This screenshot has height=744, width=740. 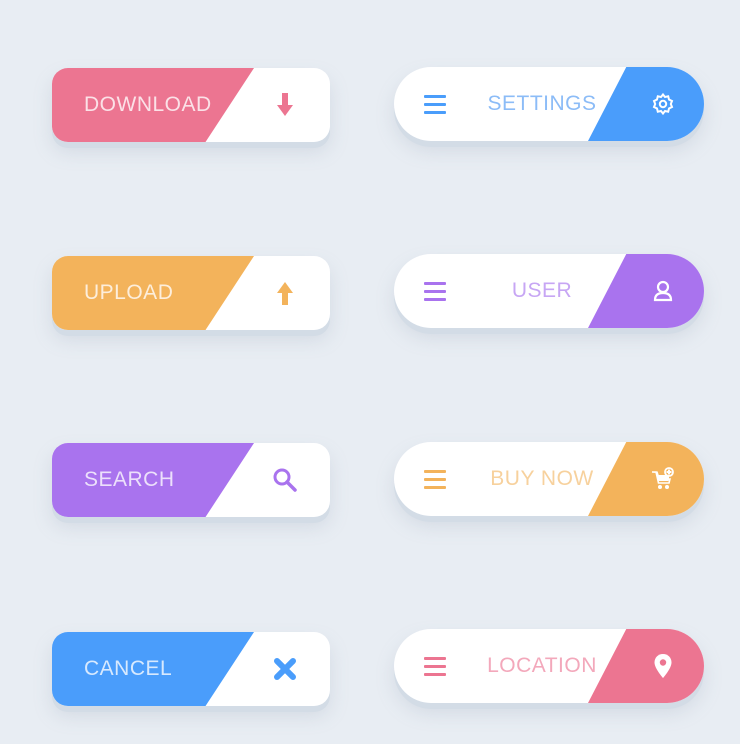 I want to click on location-button: LOCATION, so click(x=549, y=666).